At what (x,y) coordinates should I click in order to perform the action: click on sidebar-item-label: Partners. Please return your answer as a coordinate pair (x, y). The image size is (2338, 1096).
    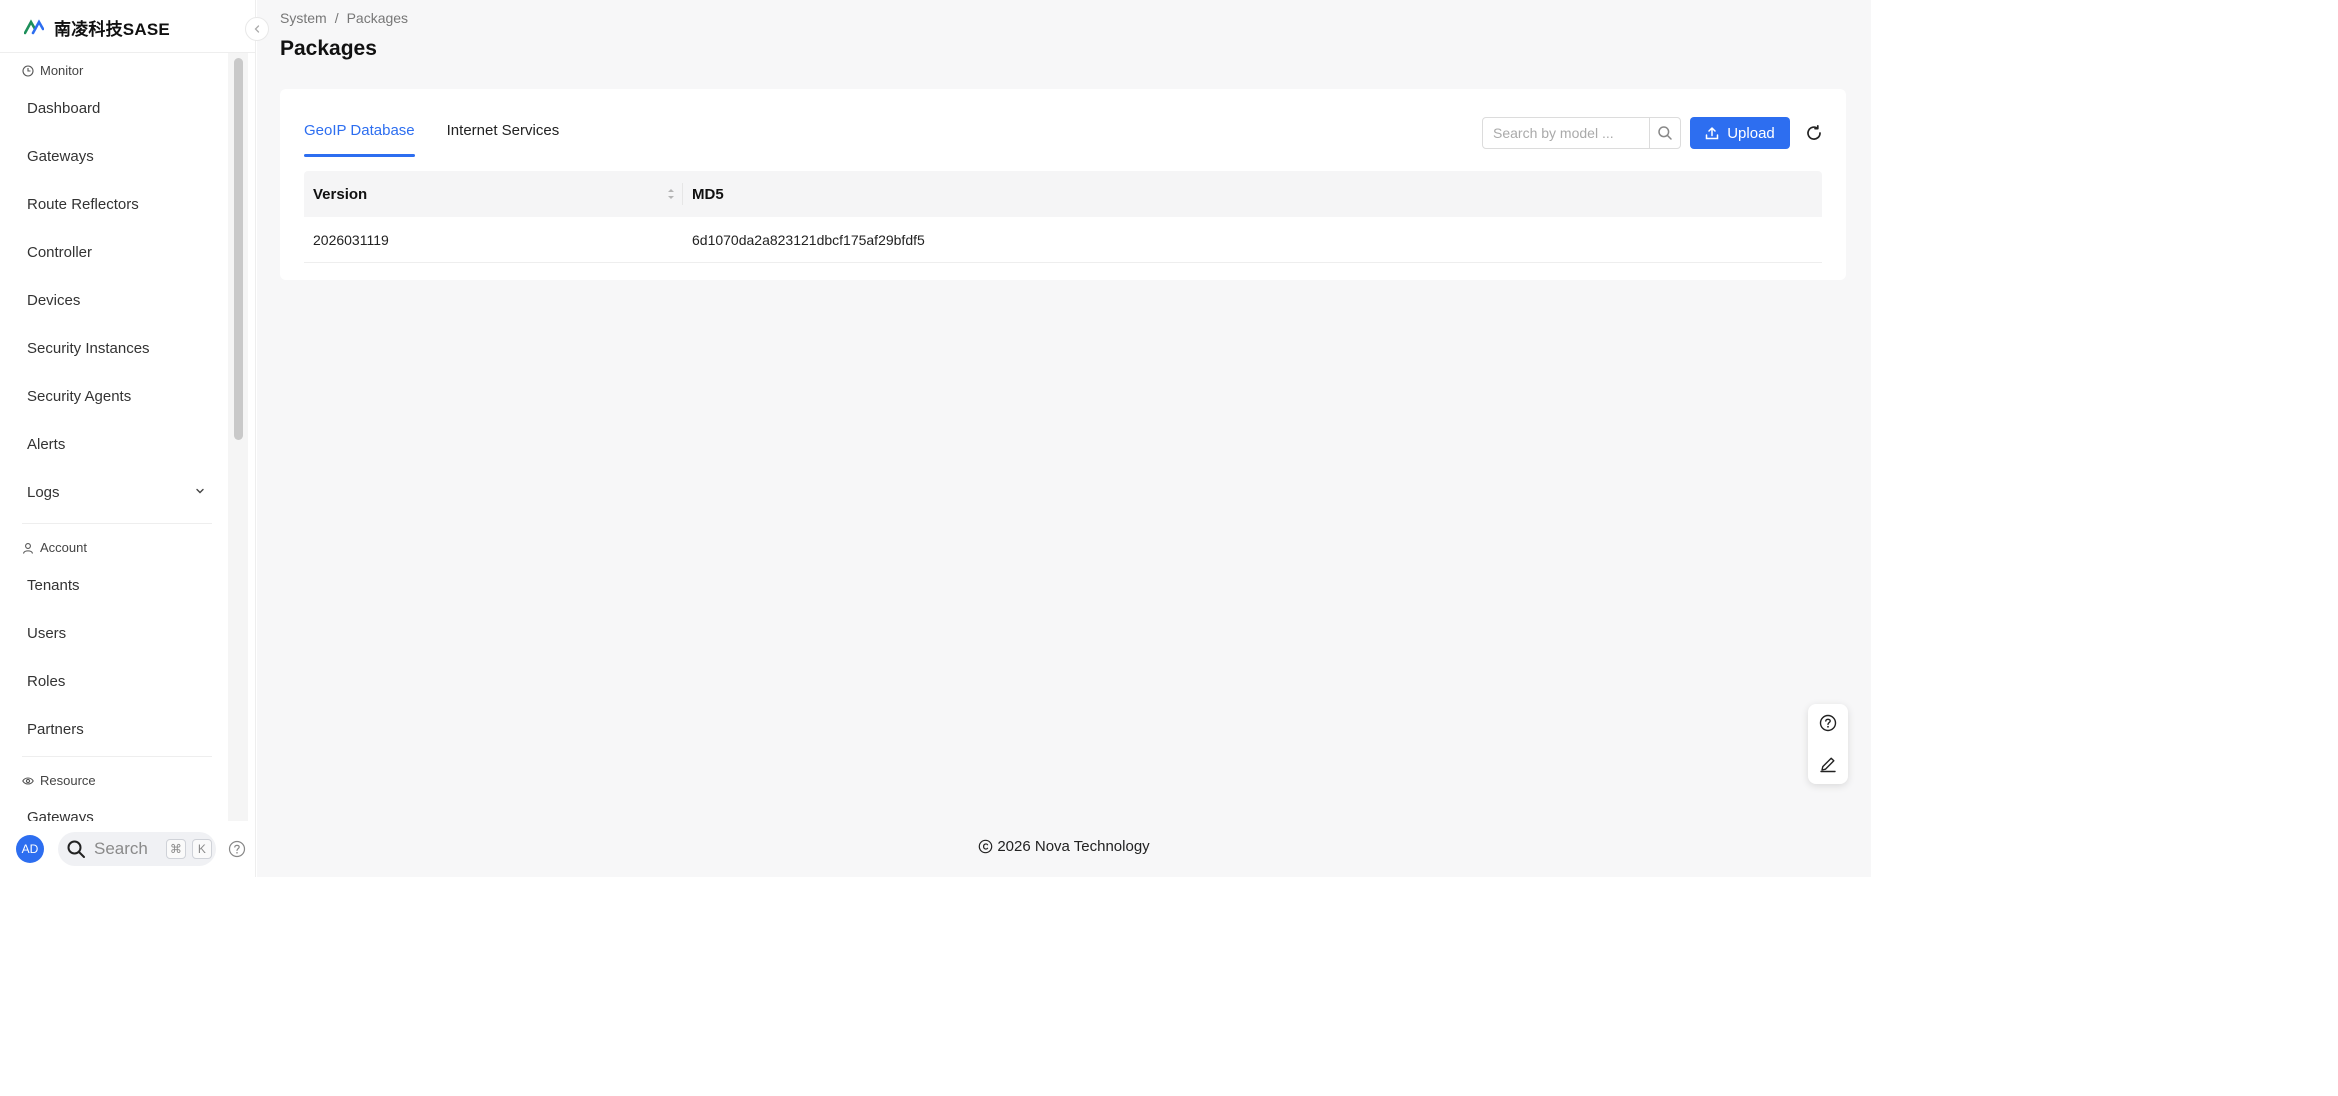
    Looking at the image, I should click on (55, 729).